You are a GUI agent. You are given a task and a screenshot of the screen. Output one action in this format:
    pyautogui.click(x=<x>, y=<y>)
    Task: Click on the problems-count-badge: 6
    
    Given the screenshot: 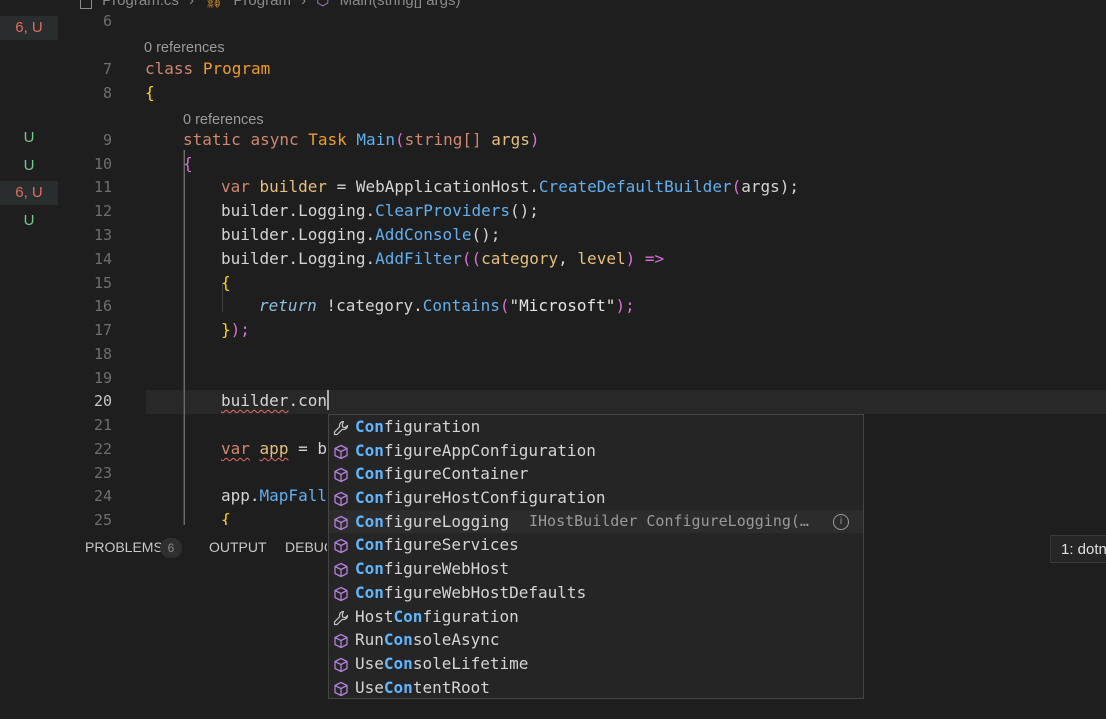 What is the action you would take?
    pyautogui.click(x=171, y=548)
    